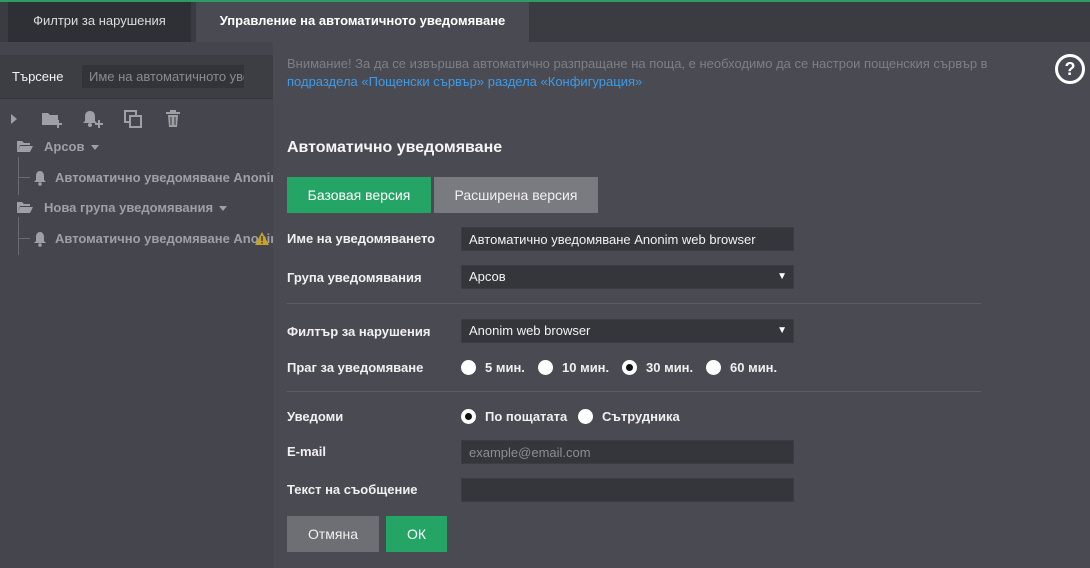 The height and width of the screenshot is (568, 1090). Describe the element at coordinates (14, 119) in the screenshot. I see `expand-icon` at that location.